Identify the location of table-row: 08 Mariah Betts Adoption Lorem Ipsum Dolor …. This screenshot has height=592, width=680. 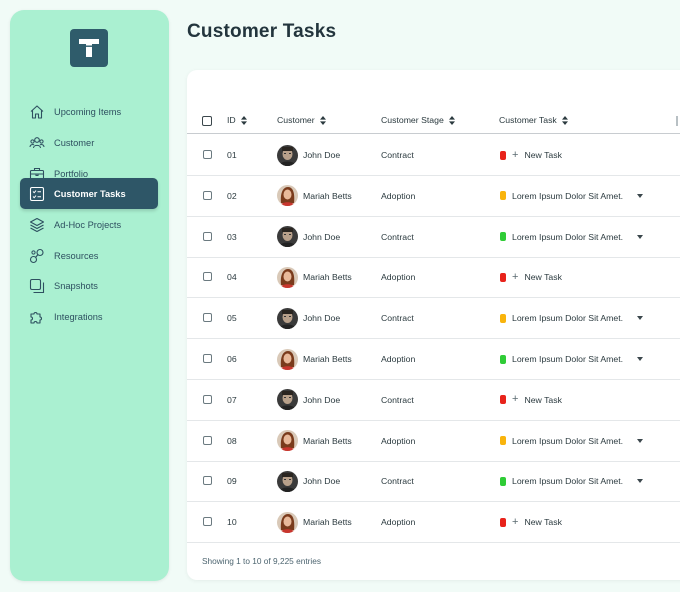
(433, 441).